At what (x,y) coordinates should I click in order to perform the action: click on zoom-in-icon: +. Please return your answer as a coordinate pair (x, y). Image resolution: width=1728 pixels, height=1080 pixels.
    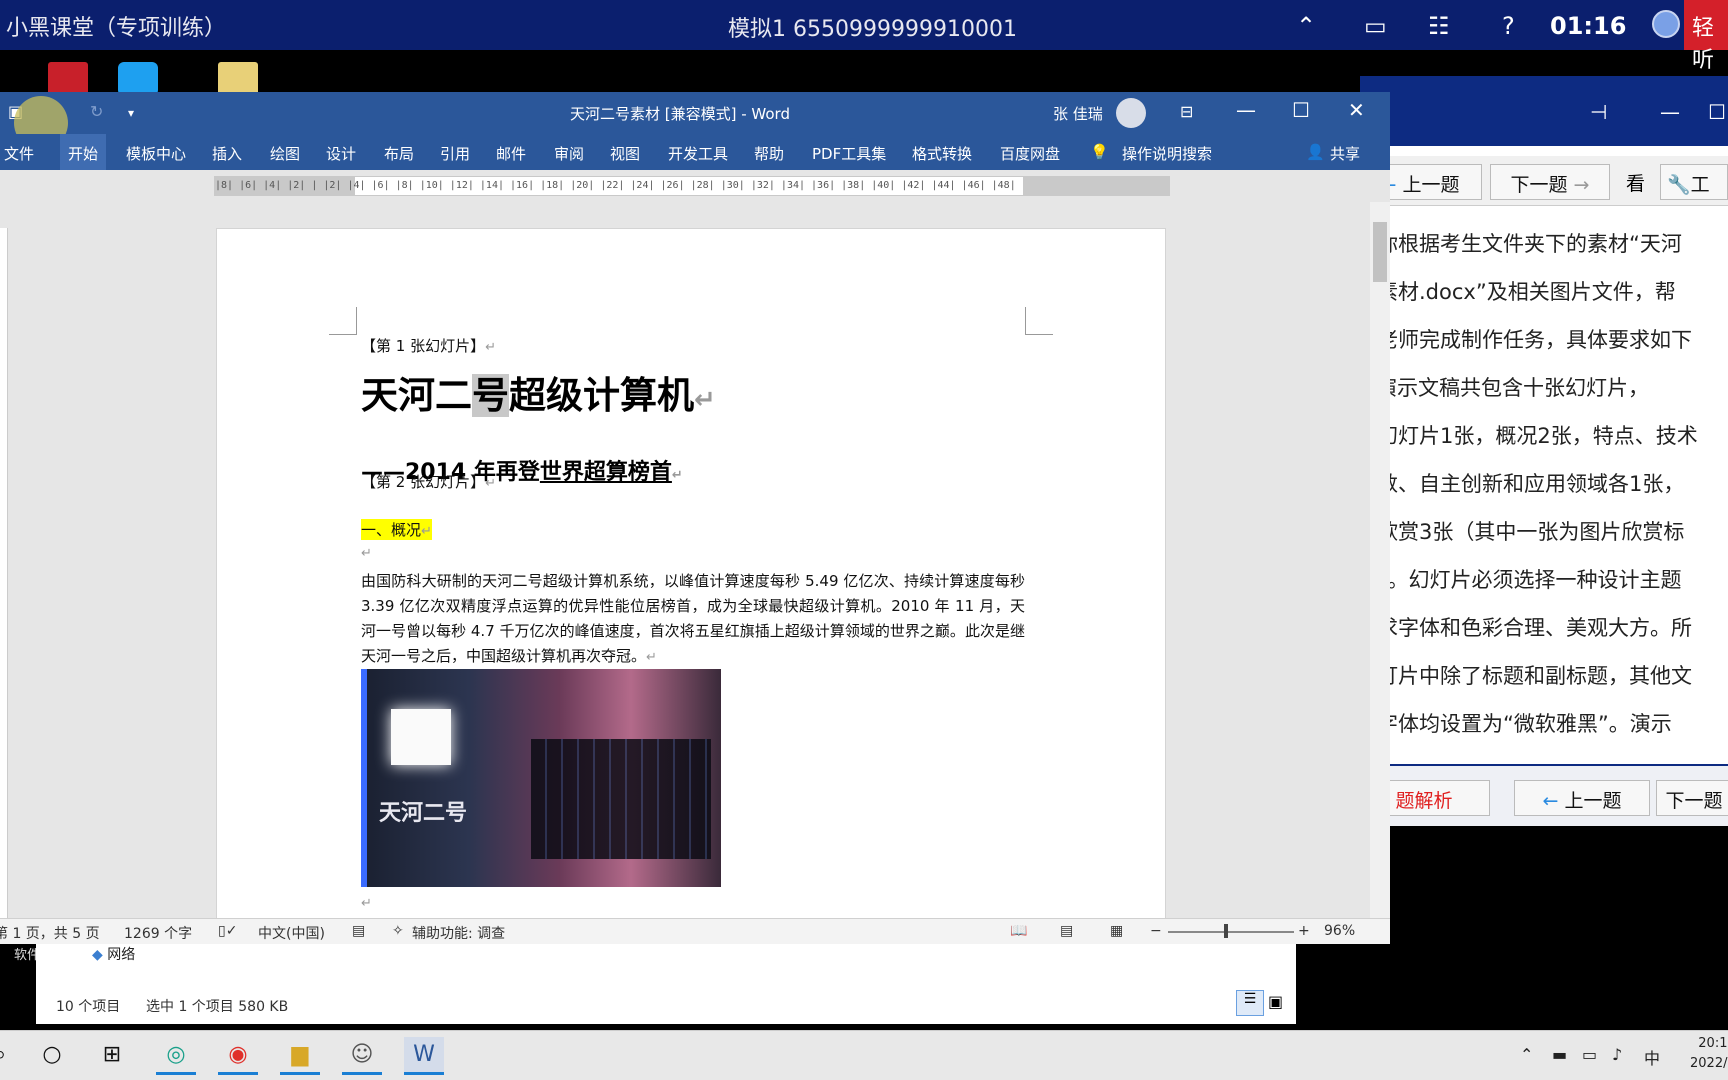
    Looking at the image, I should click on (1304, 931).